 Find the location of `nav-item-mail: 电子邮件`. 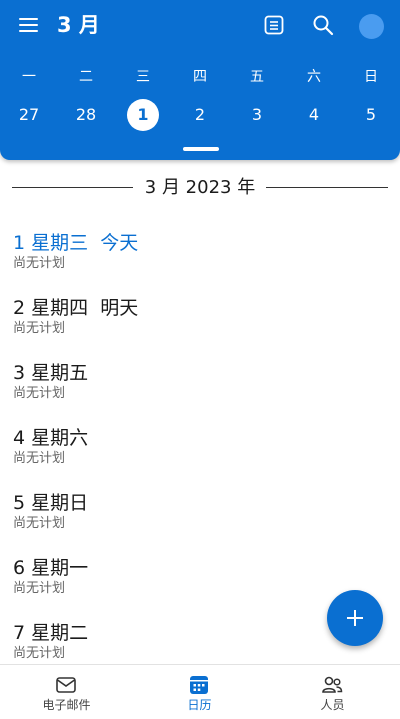

nav-item-mail: 电子邮件 is located at coordinates (66, 692).